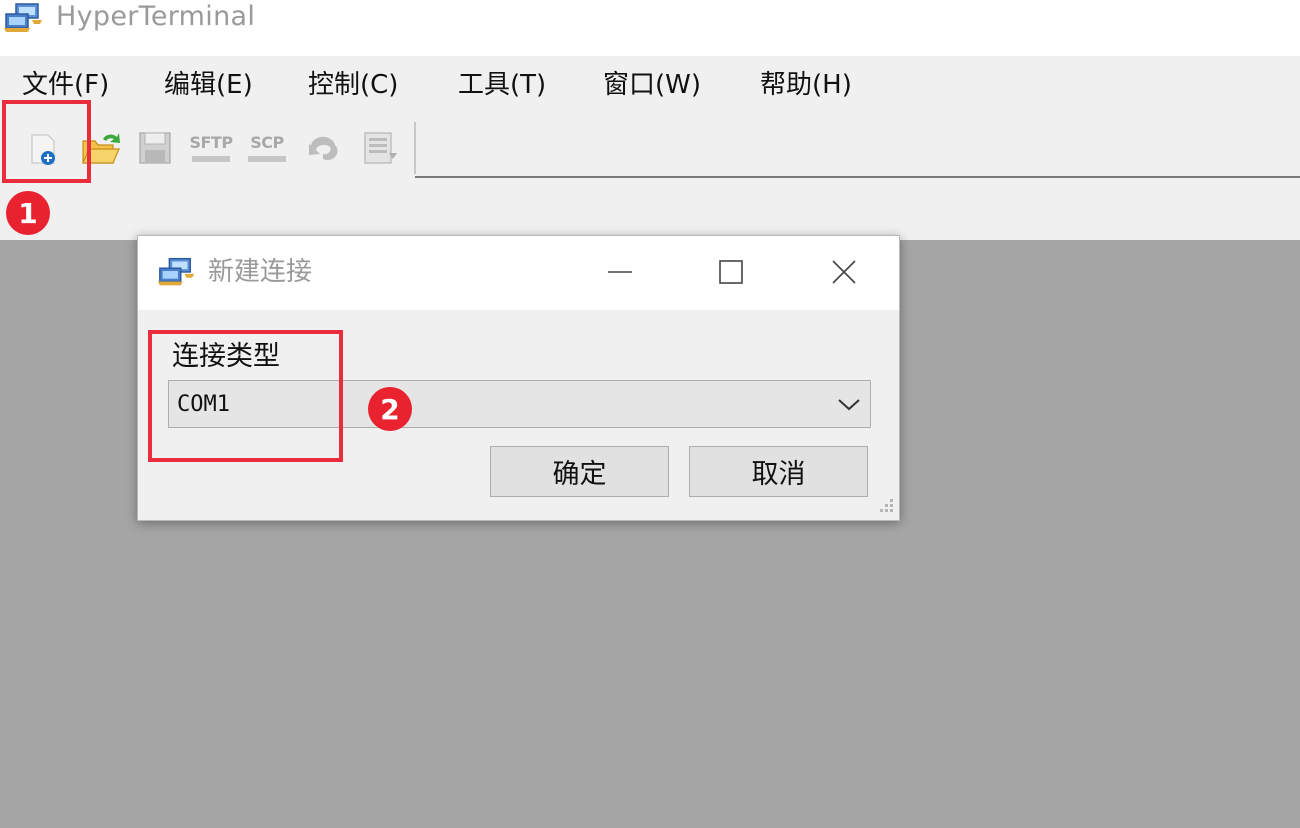 The height and width of the screenshot is (828, 1300). I want to click on minimize-button, so click(620, 272).